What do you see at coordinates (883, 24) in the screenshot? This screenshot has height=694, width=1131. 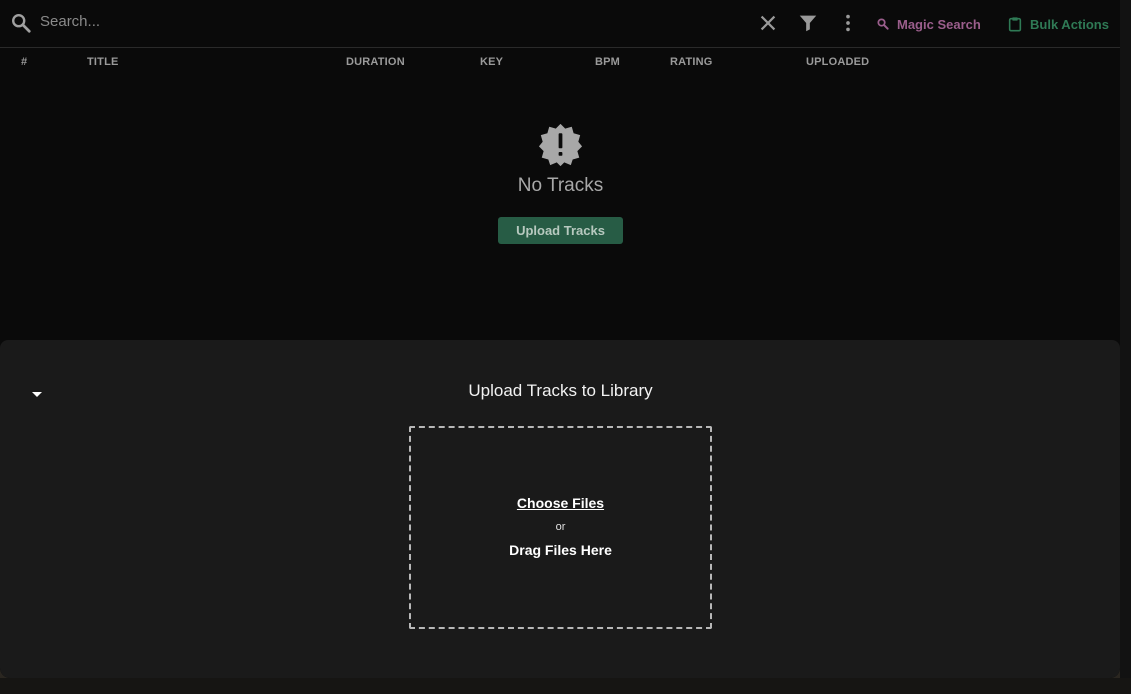 I see `magic-search-icon` at bounding box center [883, 24].